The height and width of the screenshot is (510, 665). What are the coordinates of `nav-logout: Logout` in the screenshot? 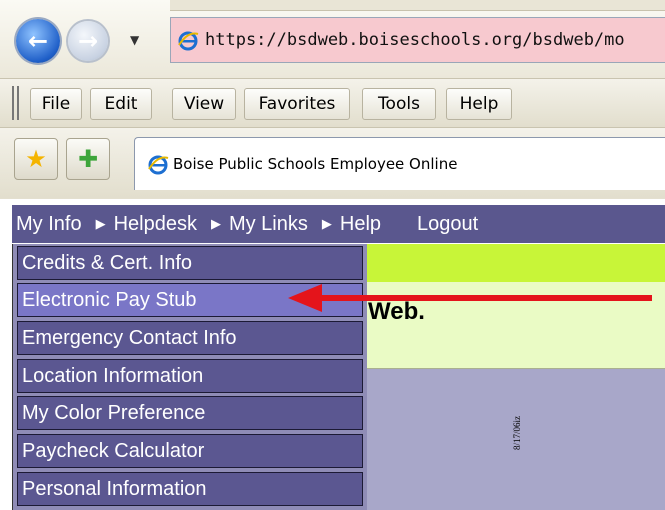 It's located at (447, 224).